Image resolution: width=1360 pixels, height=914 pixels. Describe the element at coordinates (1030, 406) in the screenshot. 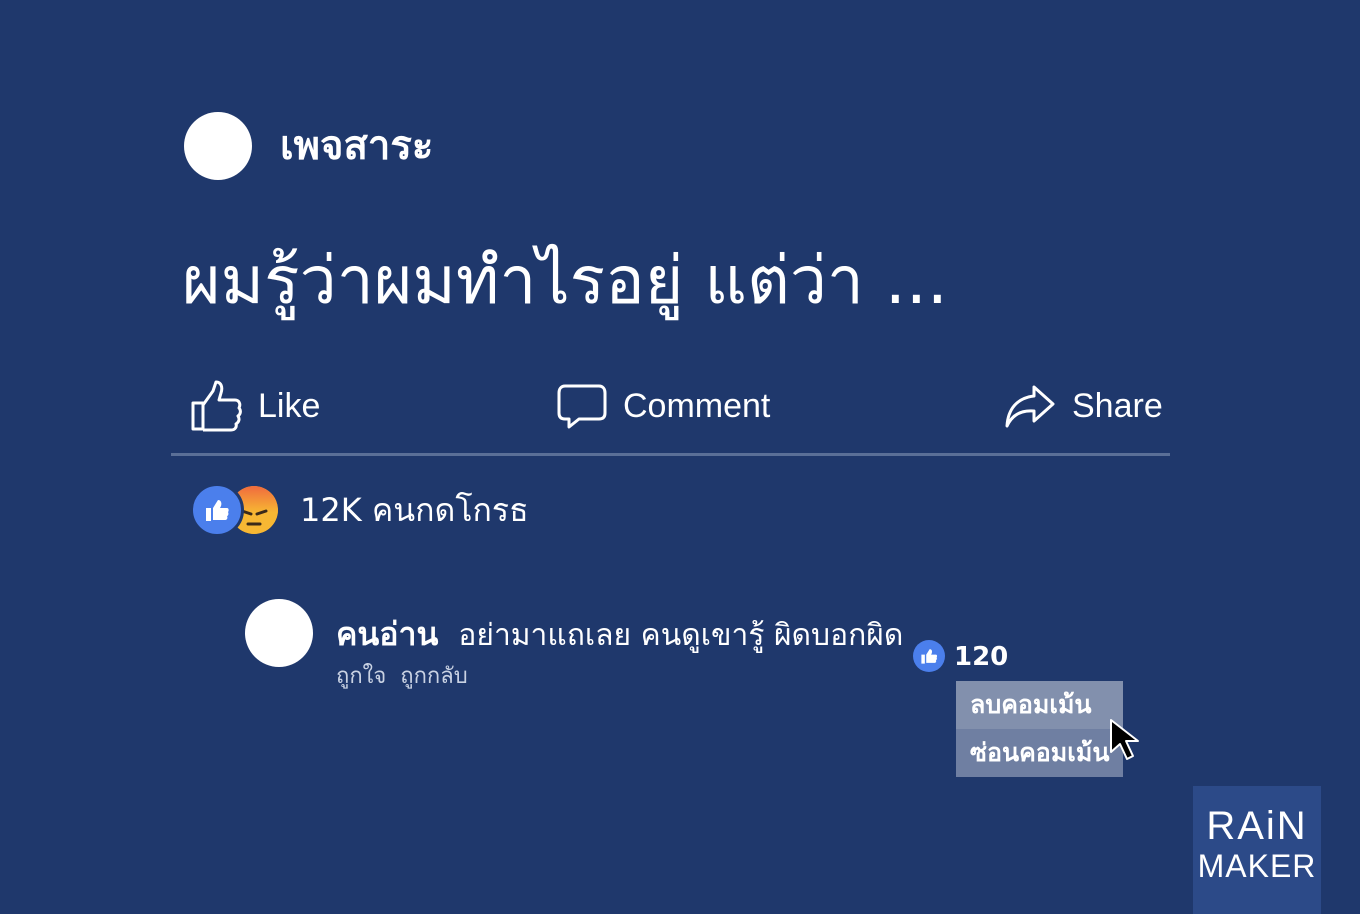

I see `share-arrow-icon` at that location.